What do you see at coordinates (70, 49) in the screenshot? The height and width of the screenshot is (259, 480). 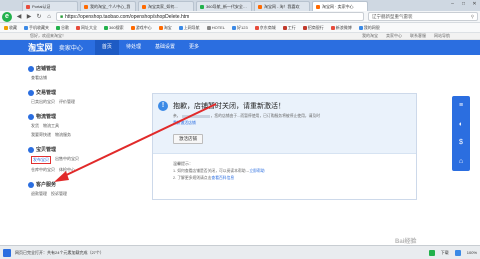 I see `seller-center-title: 卖家中心` at bounding box center [70, 49].